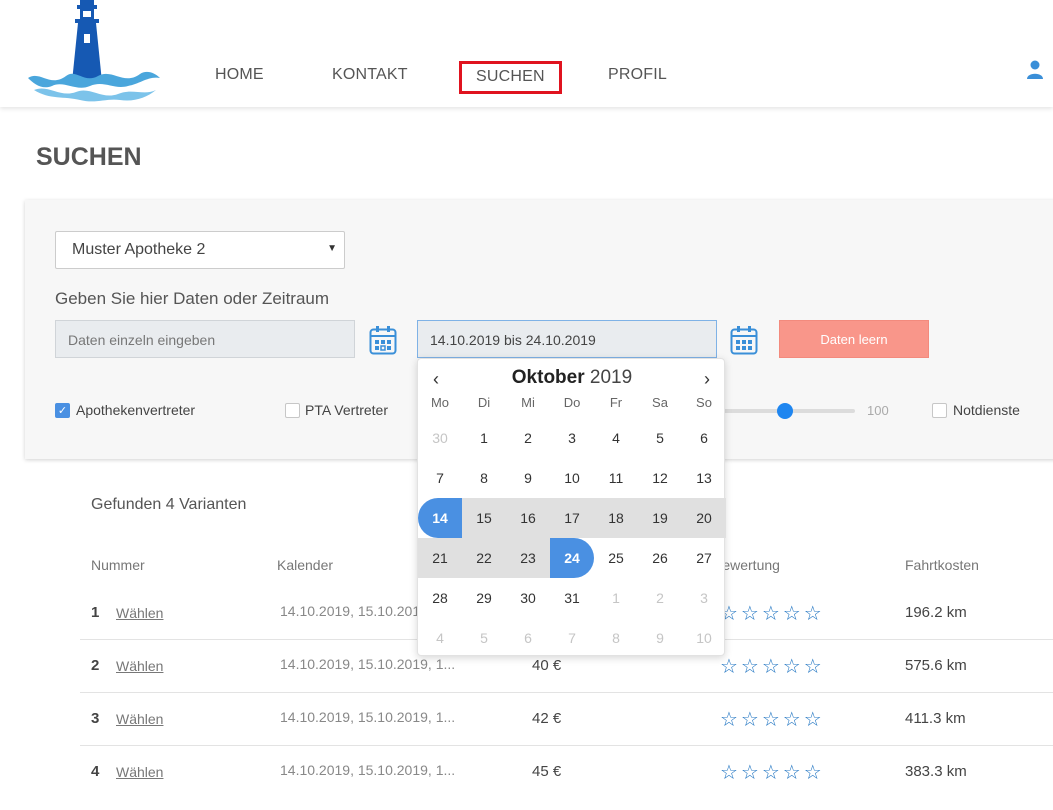 This screenshot has height=810, width=1053. What do you see at coordinates (139, 249) in the screenshot?
I see `pharmacy-select-value: Muster Apotheke 2` at bounding box center [139, 249].